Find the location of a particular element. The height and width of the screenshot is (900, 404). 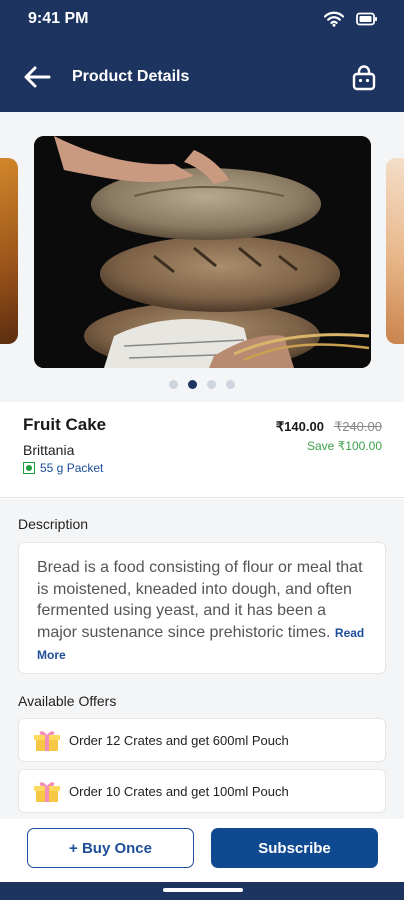

pack-size-label: 55 g Packet is located at coordinates (72, 468).